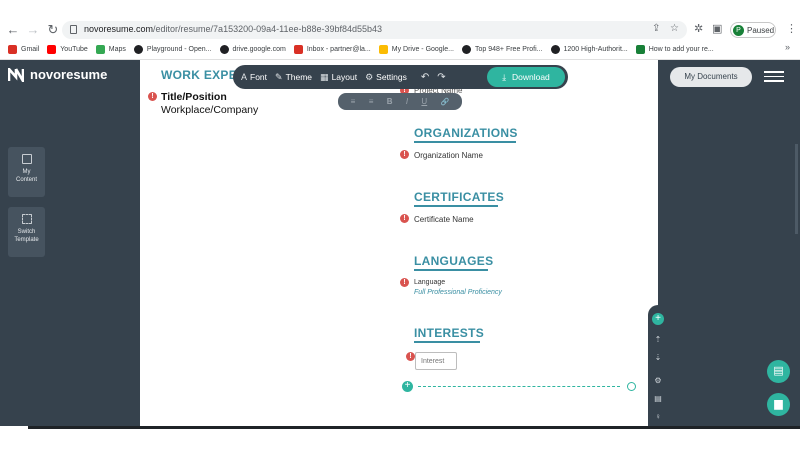 This screenshot has width=800, height=449. What do you see at coordinates (254, 77) in the screenshot?
I see `font-button: A Font` at bounding box center [254, 77].